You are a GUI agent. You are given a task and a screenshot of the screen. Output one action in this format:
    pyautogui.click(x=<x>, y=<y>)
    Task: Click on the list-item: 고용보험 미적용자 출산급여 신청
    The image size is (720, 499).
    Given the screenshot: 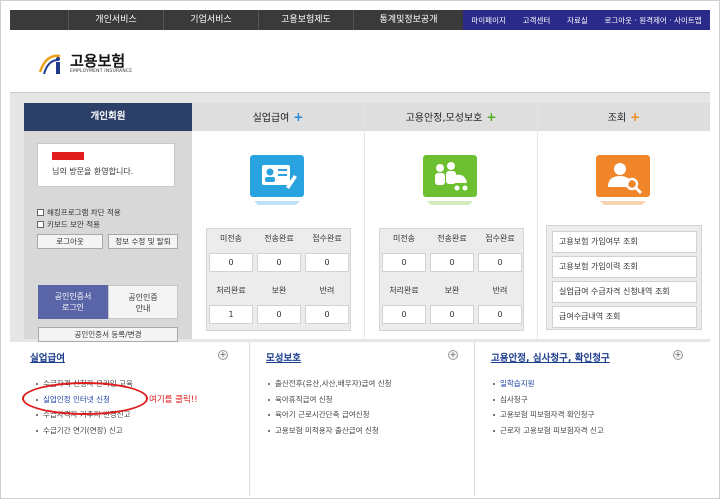 What is the action you would take?
    pyautogui.click(x=330, y=431)
    